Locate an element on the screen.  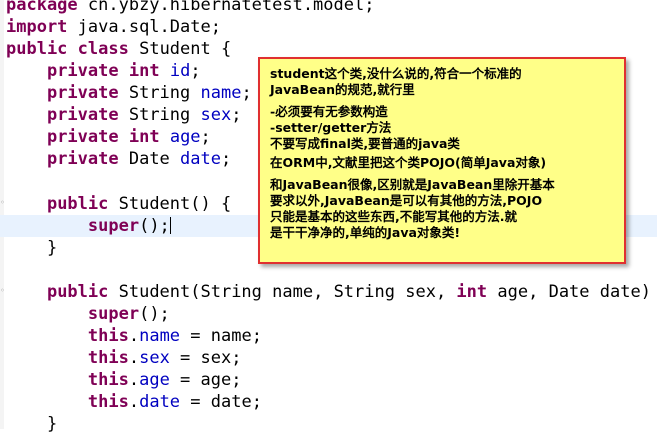
code-line-close-brace-2: } is located at coordinates (31, 424).